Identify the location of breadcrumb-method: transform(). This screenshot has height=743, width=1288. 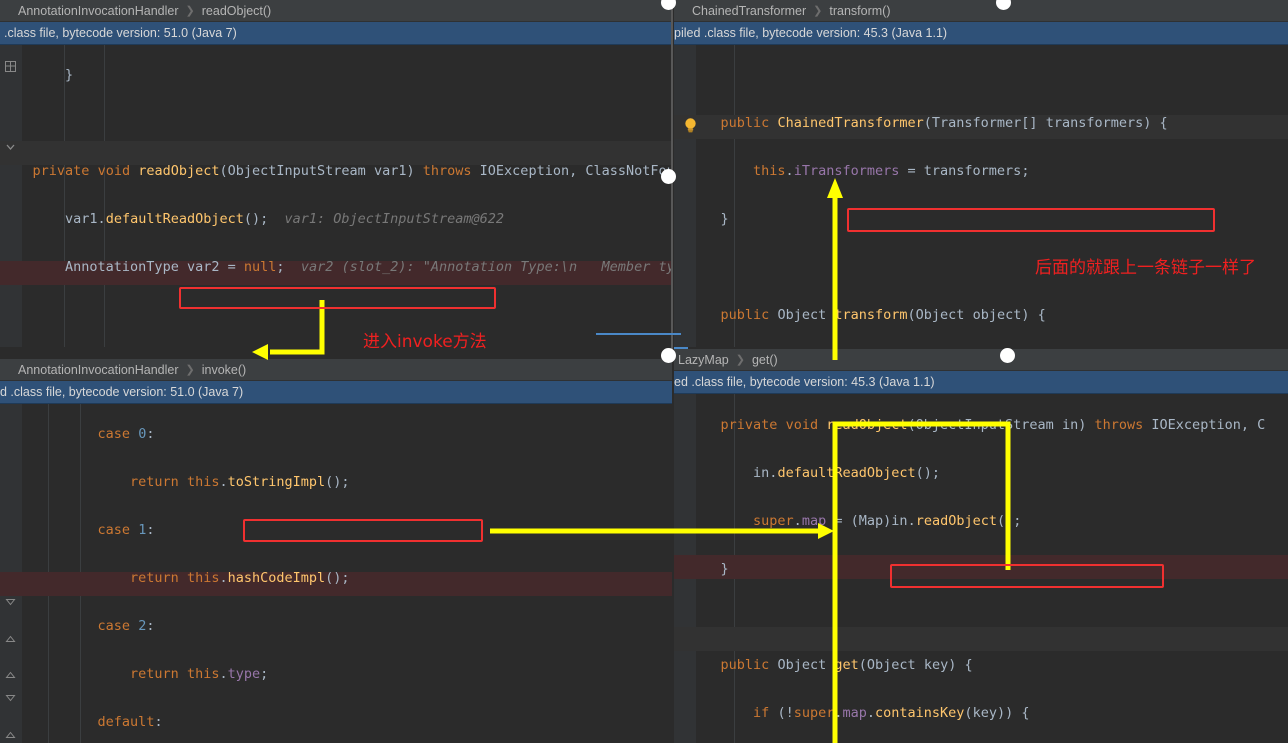
(859, 11).